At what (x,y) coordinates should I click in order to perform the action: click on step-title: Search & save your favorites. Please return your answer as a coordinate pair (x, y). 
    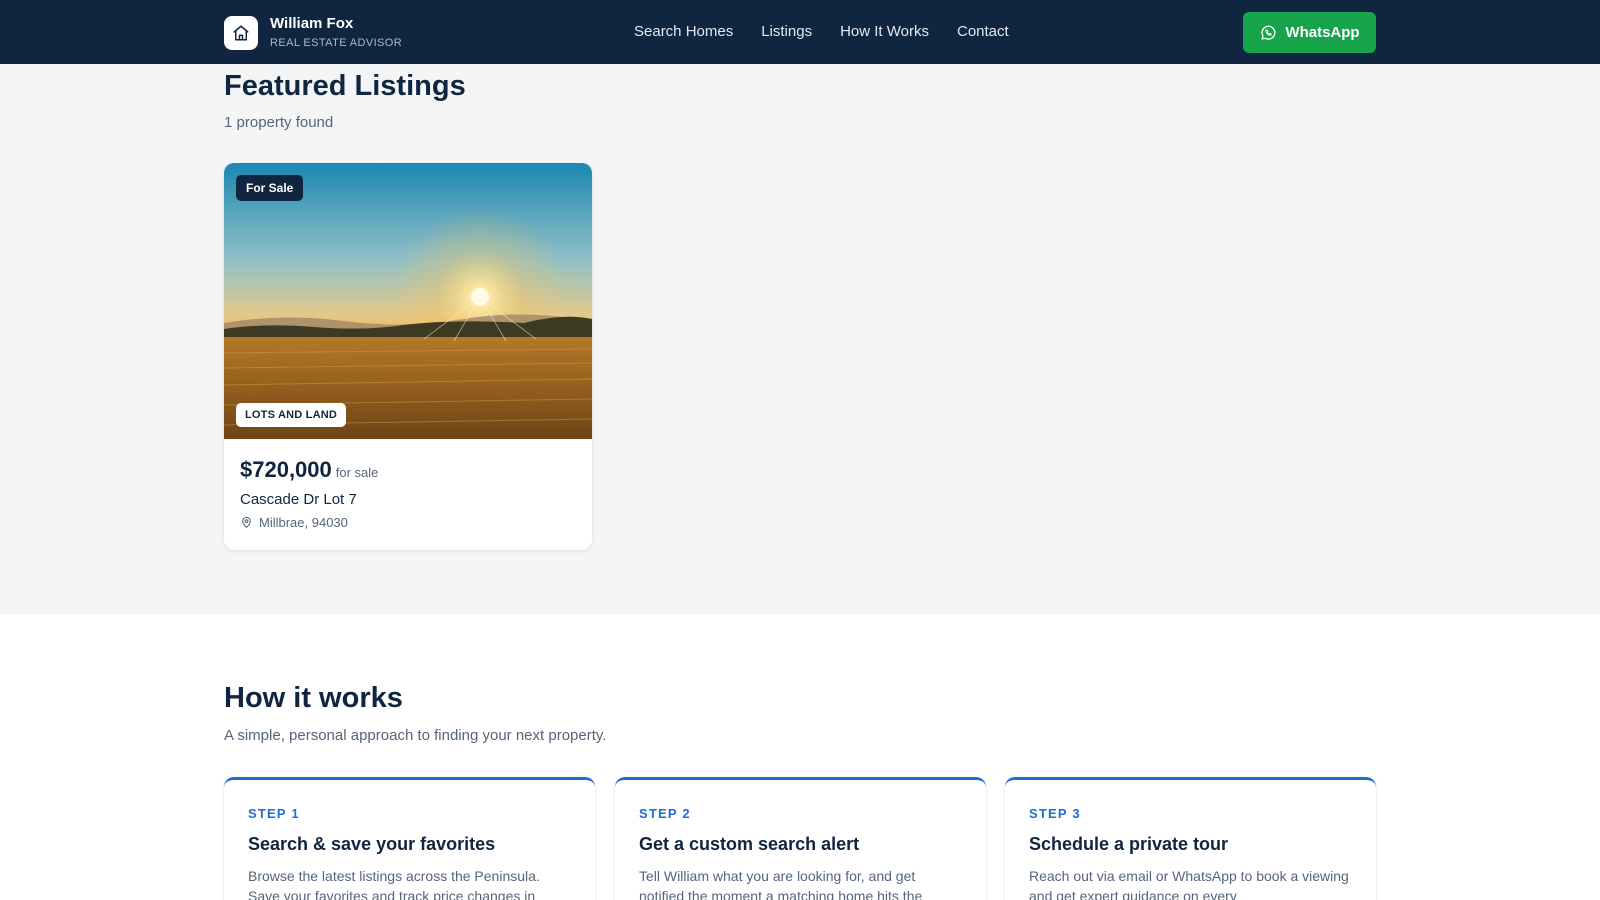
    Looking at the image, I should click on (372, 844).